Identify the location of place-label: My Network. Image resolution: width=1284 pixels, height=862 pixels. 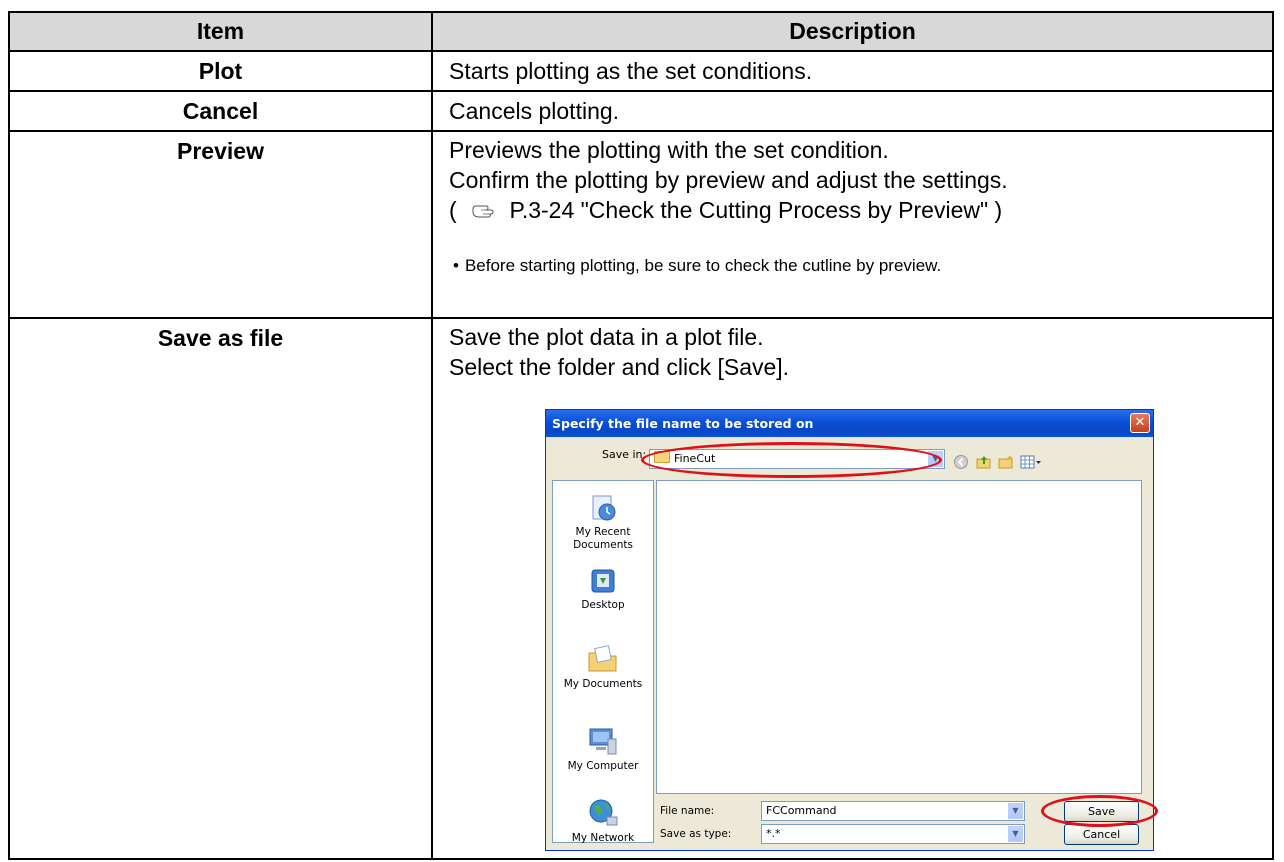
(603, 838).